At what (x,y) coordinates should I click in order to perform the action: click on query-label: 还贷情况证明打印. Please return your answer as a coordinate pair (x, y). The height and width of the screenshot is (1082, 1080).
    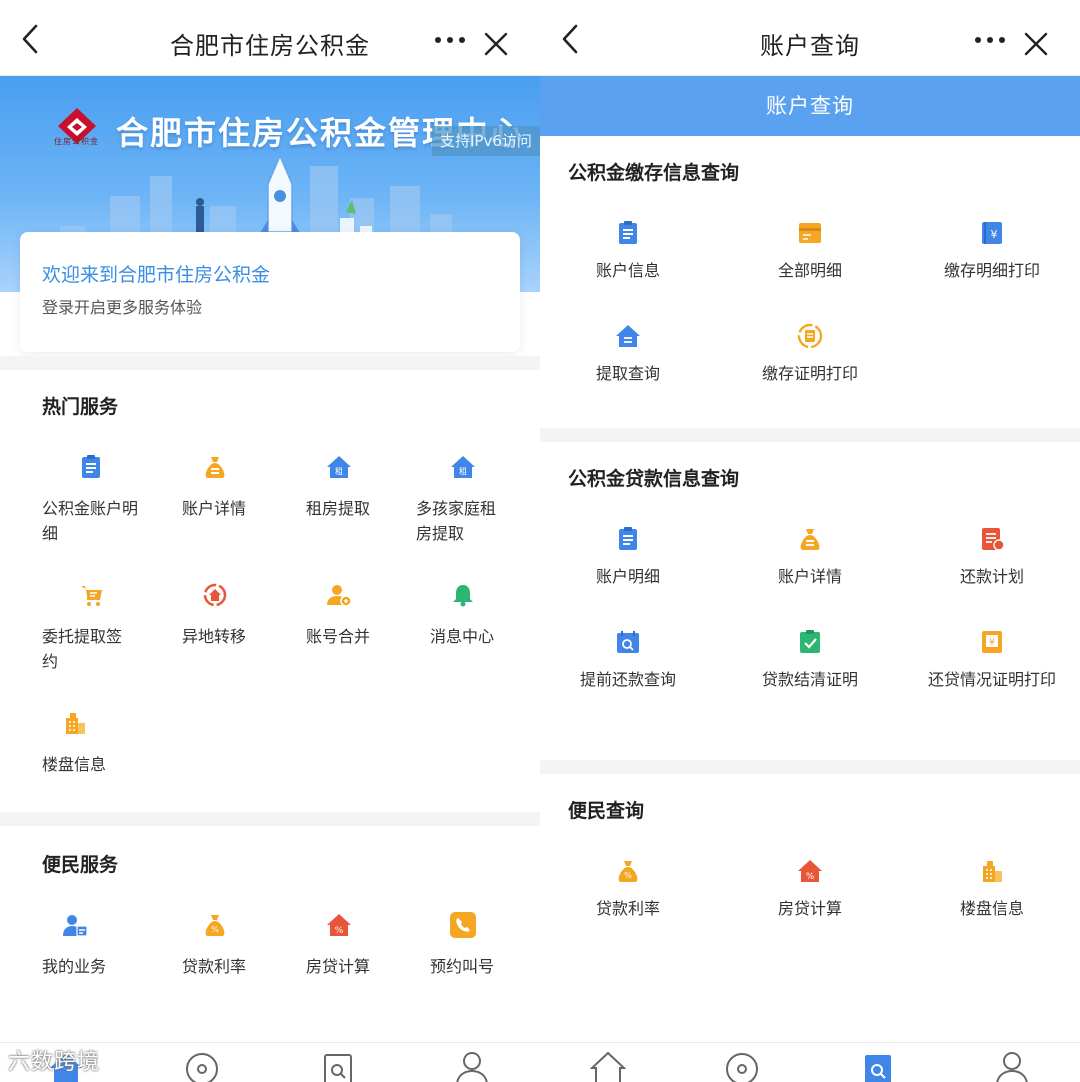
    Looking at the image, I should click on (992, 679).